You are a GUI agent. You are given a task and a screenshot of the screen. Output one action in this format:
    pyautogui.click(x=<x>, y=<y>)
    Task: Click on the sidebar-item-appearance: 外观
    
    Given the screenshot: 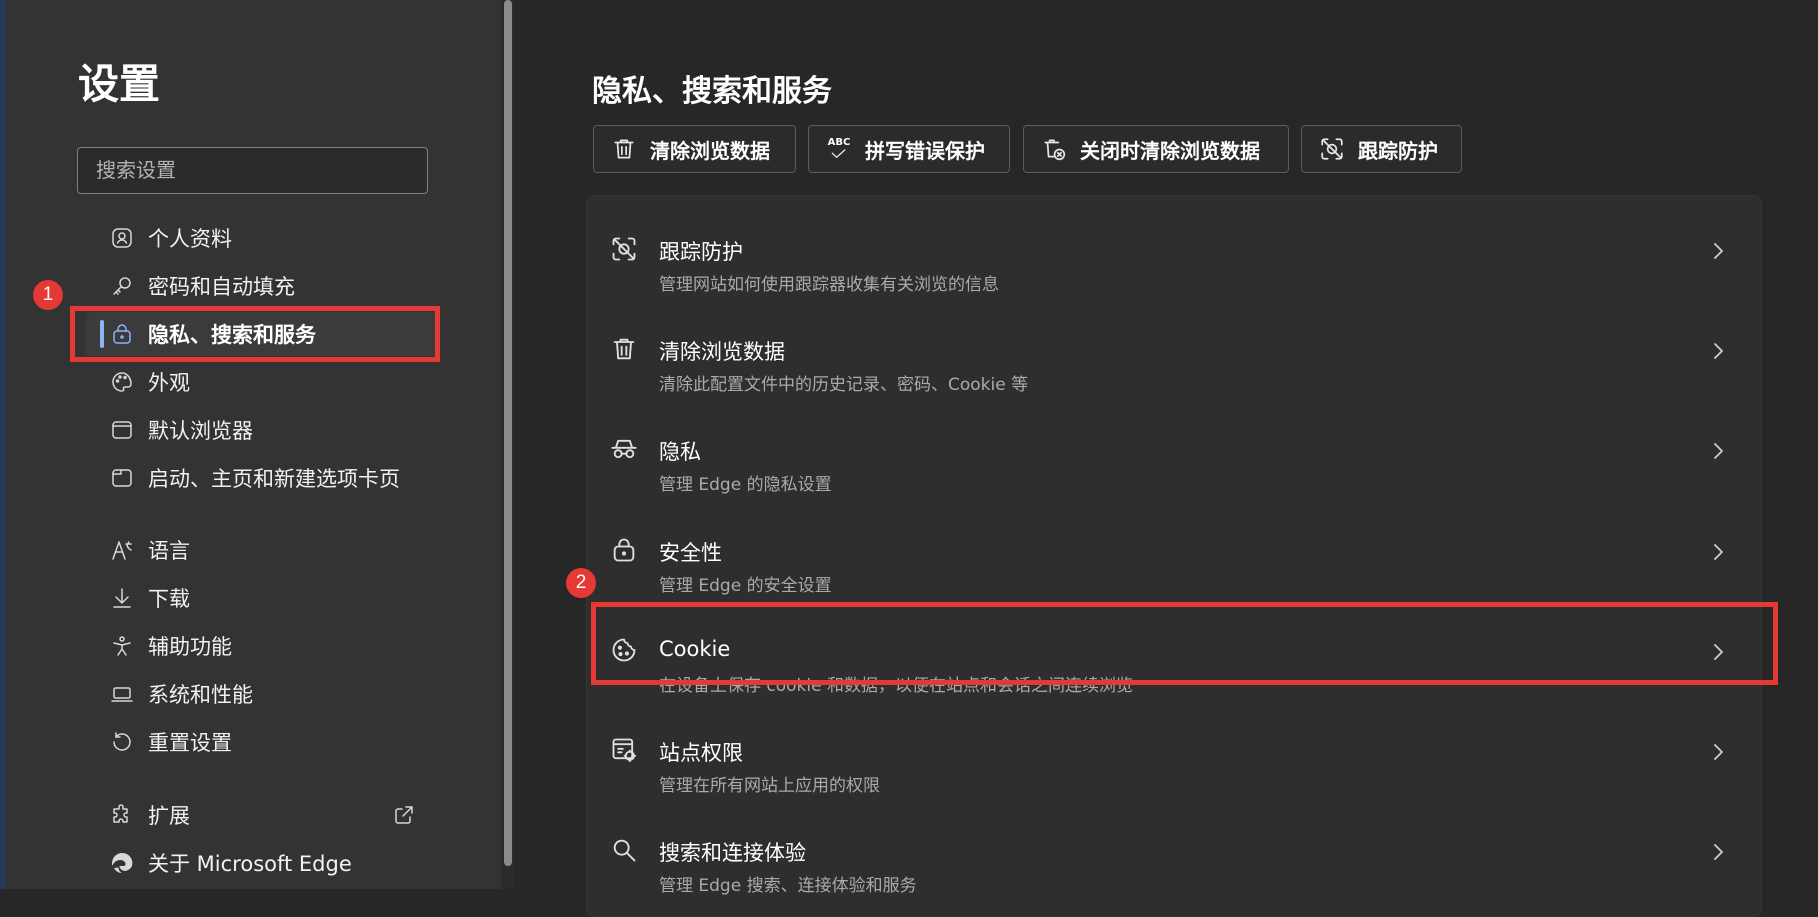 What is the action you would take?
    pyautogui.click(x=149, y=382)
    